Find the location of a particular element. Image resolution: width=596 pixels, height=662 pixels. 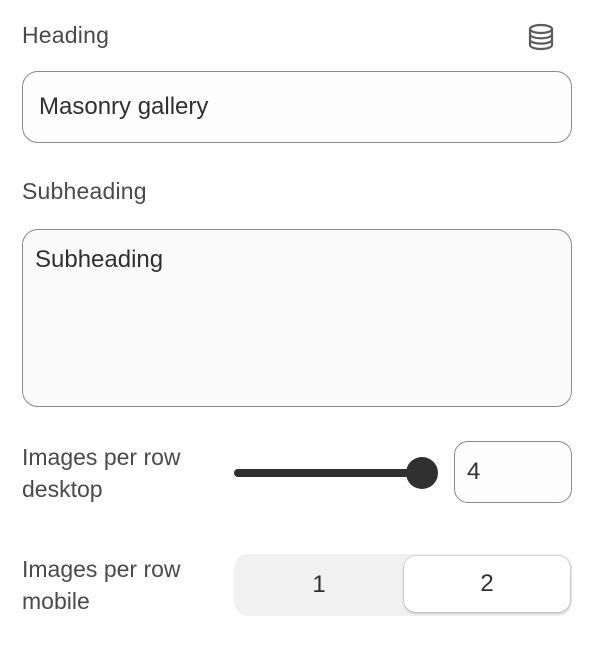

images-per-row-desktop-value: 4 is located at coordinates (474, 471).